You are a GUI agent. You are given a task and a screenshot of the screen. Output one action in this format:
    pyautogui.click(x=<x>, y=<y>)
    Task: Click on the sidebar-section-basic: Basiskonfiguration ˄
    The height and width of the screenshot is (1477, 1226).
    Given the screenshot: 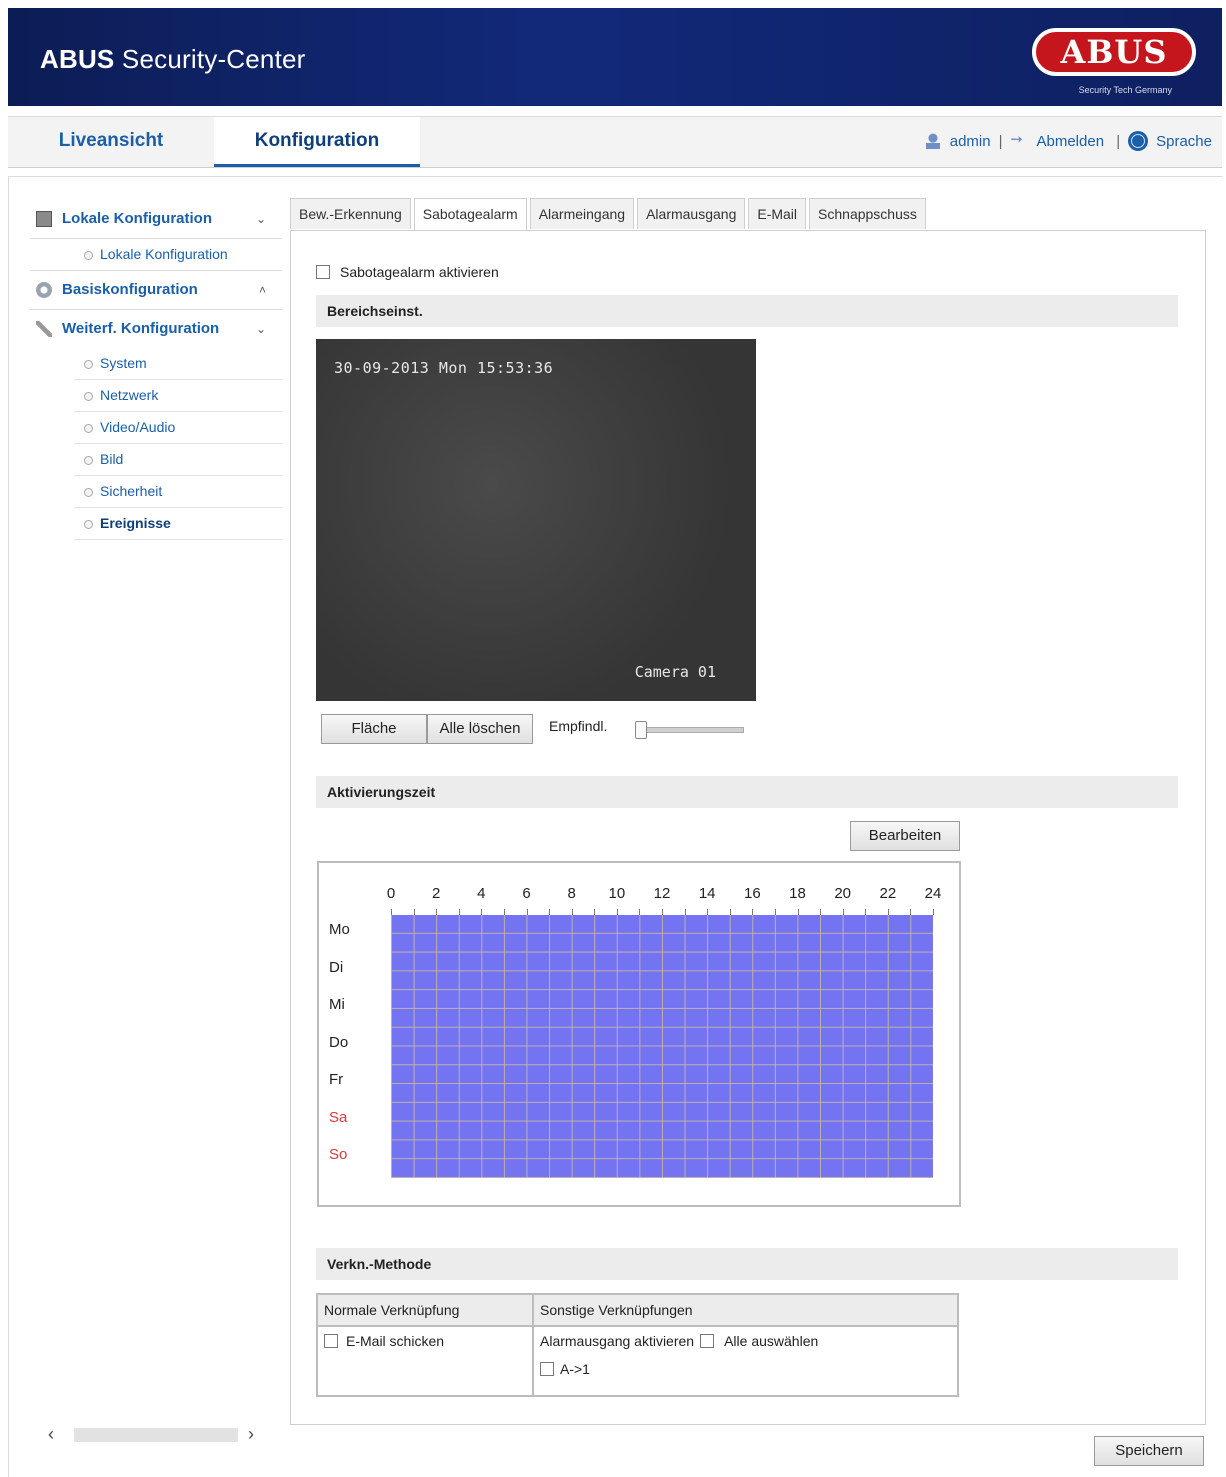 What is the action you would take?
    pyautogui.click(x=156, y=290)
    